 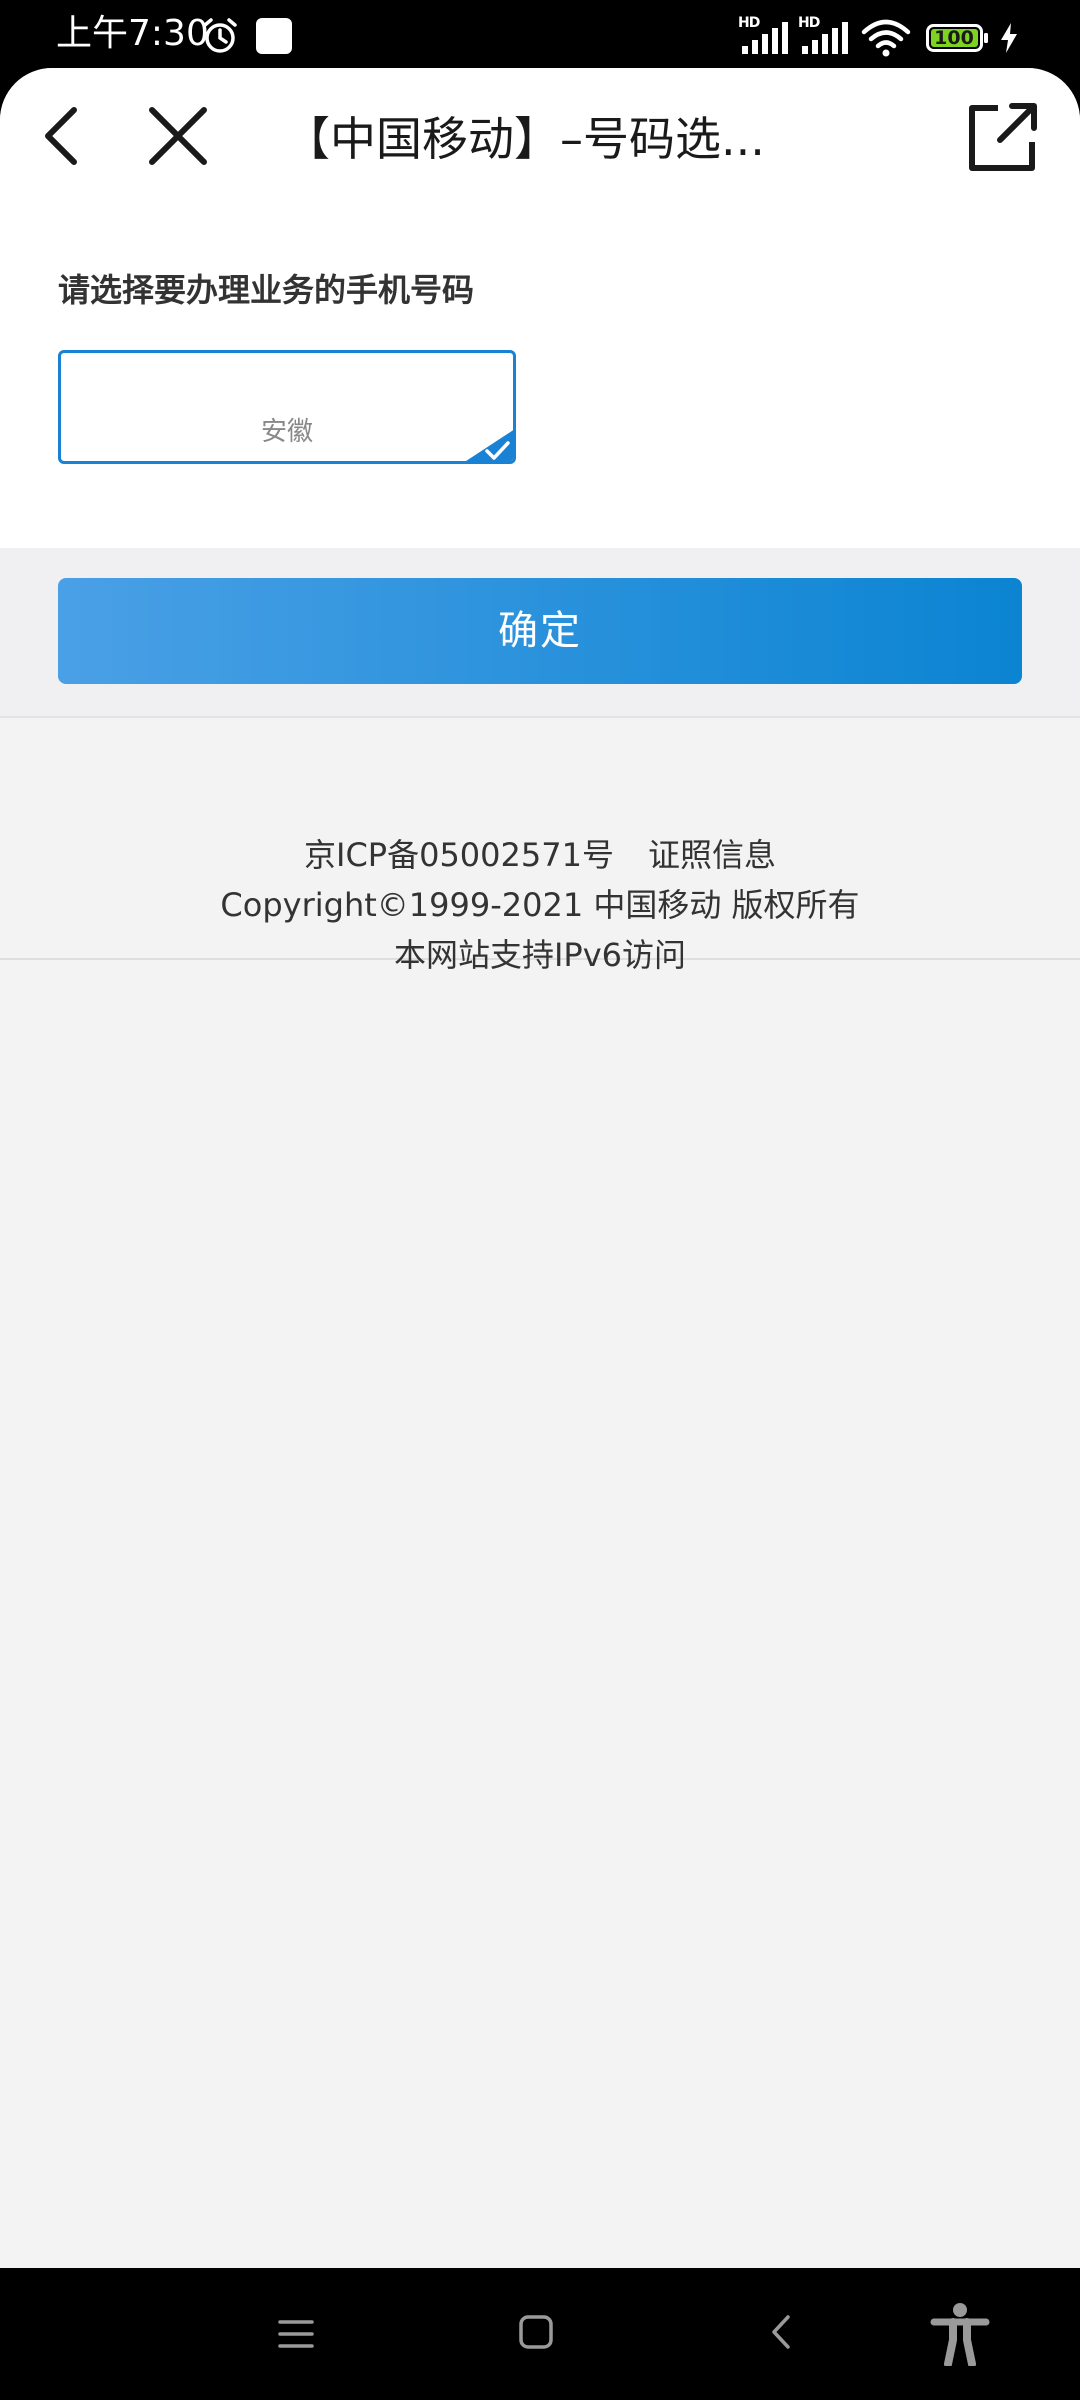 I want to click on menu-icon, so click(x=296, y=2334).